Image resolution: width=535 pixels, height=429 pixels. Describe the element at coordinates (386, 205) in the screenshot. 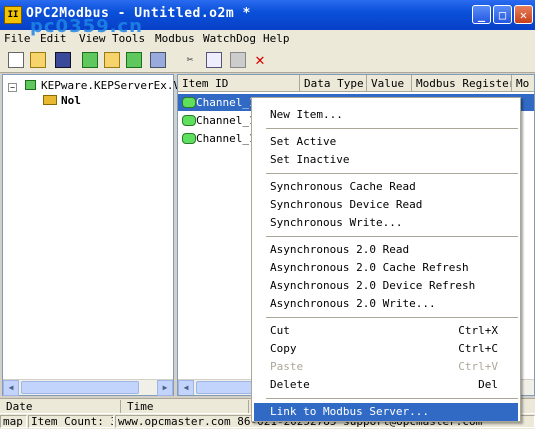

I see `menu-sync-device-read: Synchronous Device Read` at that location.